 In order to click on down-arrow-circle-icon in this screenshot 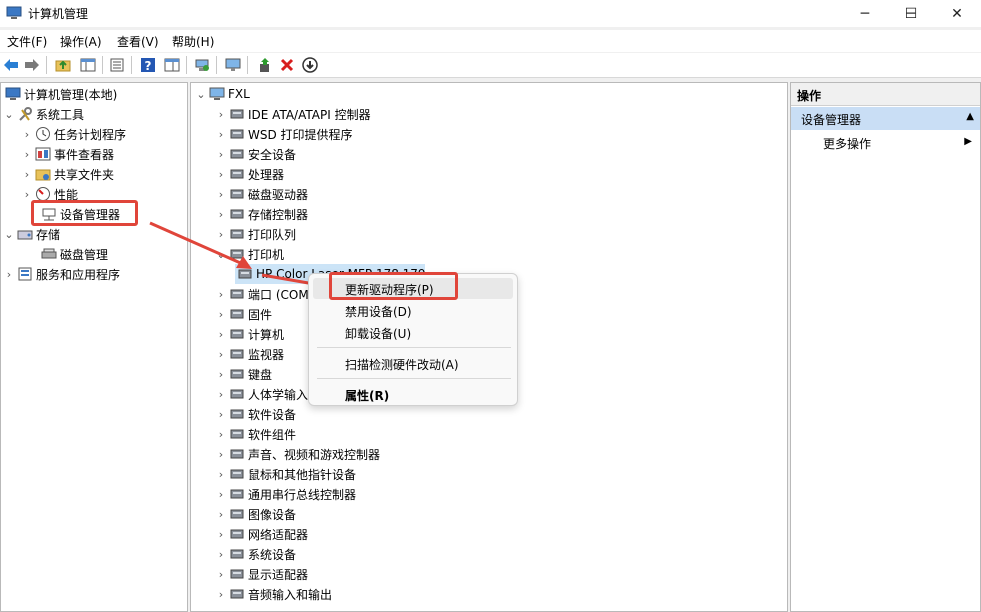, I will do `click(310, 65)`.